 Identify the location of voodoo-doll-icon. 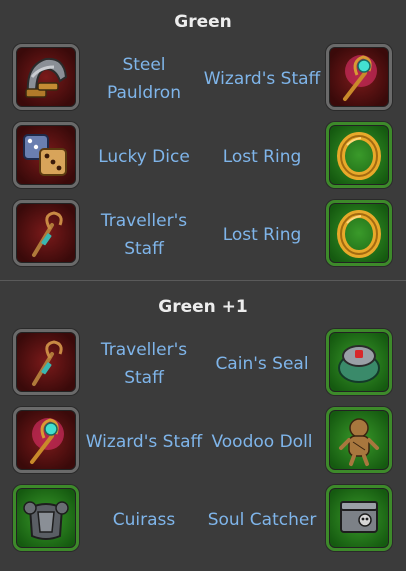
(359, 440).